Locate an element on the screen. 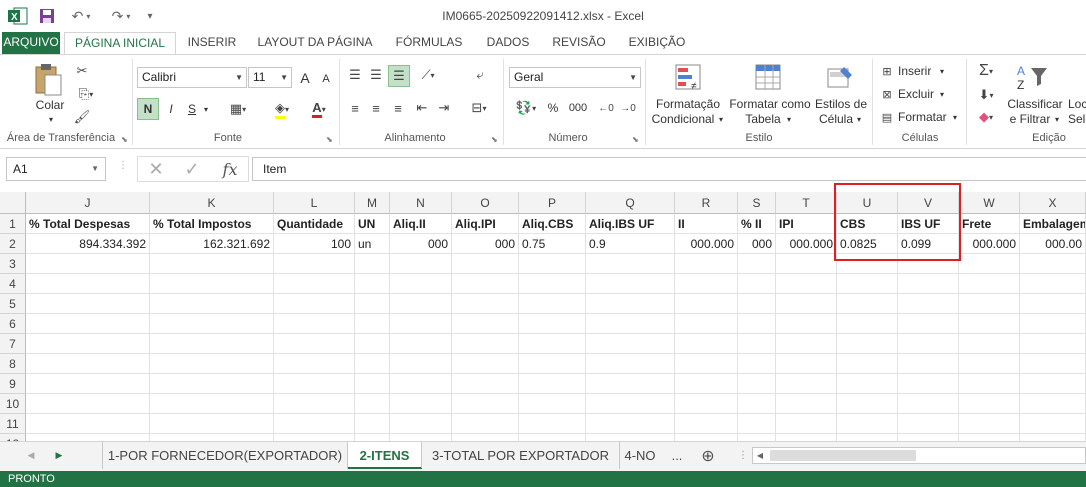 The height and width of the screenshot is (487, 1086). cell-x4 is located at coordinates (1053, 284).